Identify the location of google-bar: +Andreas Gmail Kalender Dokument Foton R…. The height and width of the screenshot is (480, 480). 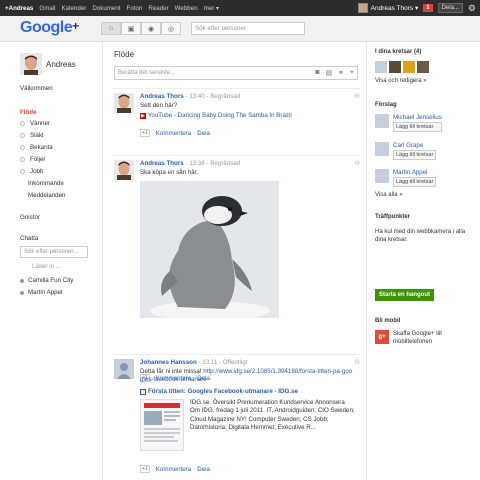
(240, 8).